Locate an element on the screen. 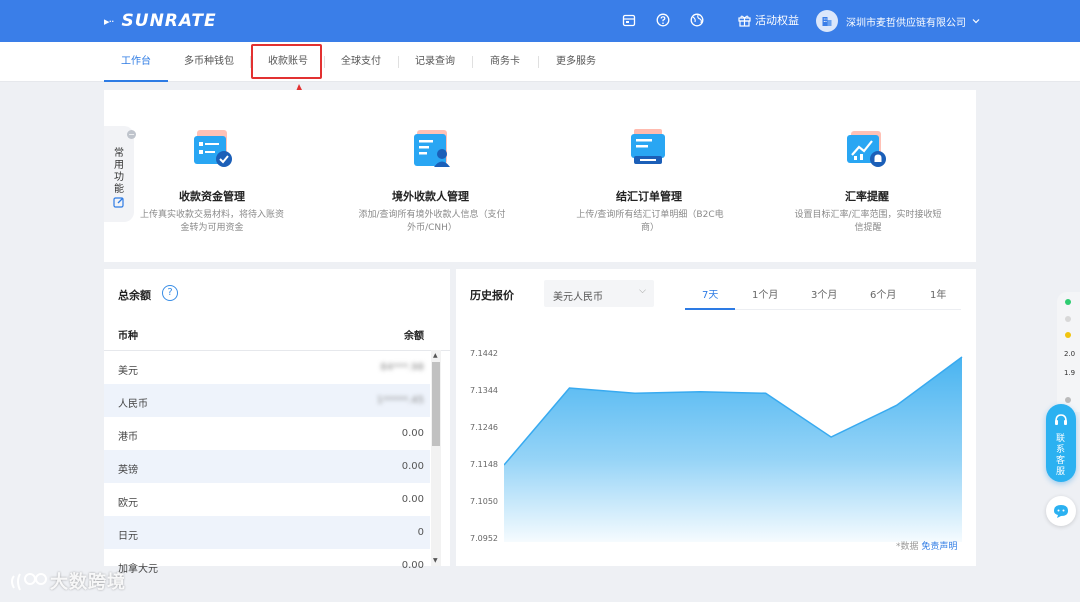 The width and height of the screenshot is (1080, 602). chatbot-button is located at coordinates (1061, 511).